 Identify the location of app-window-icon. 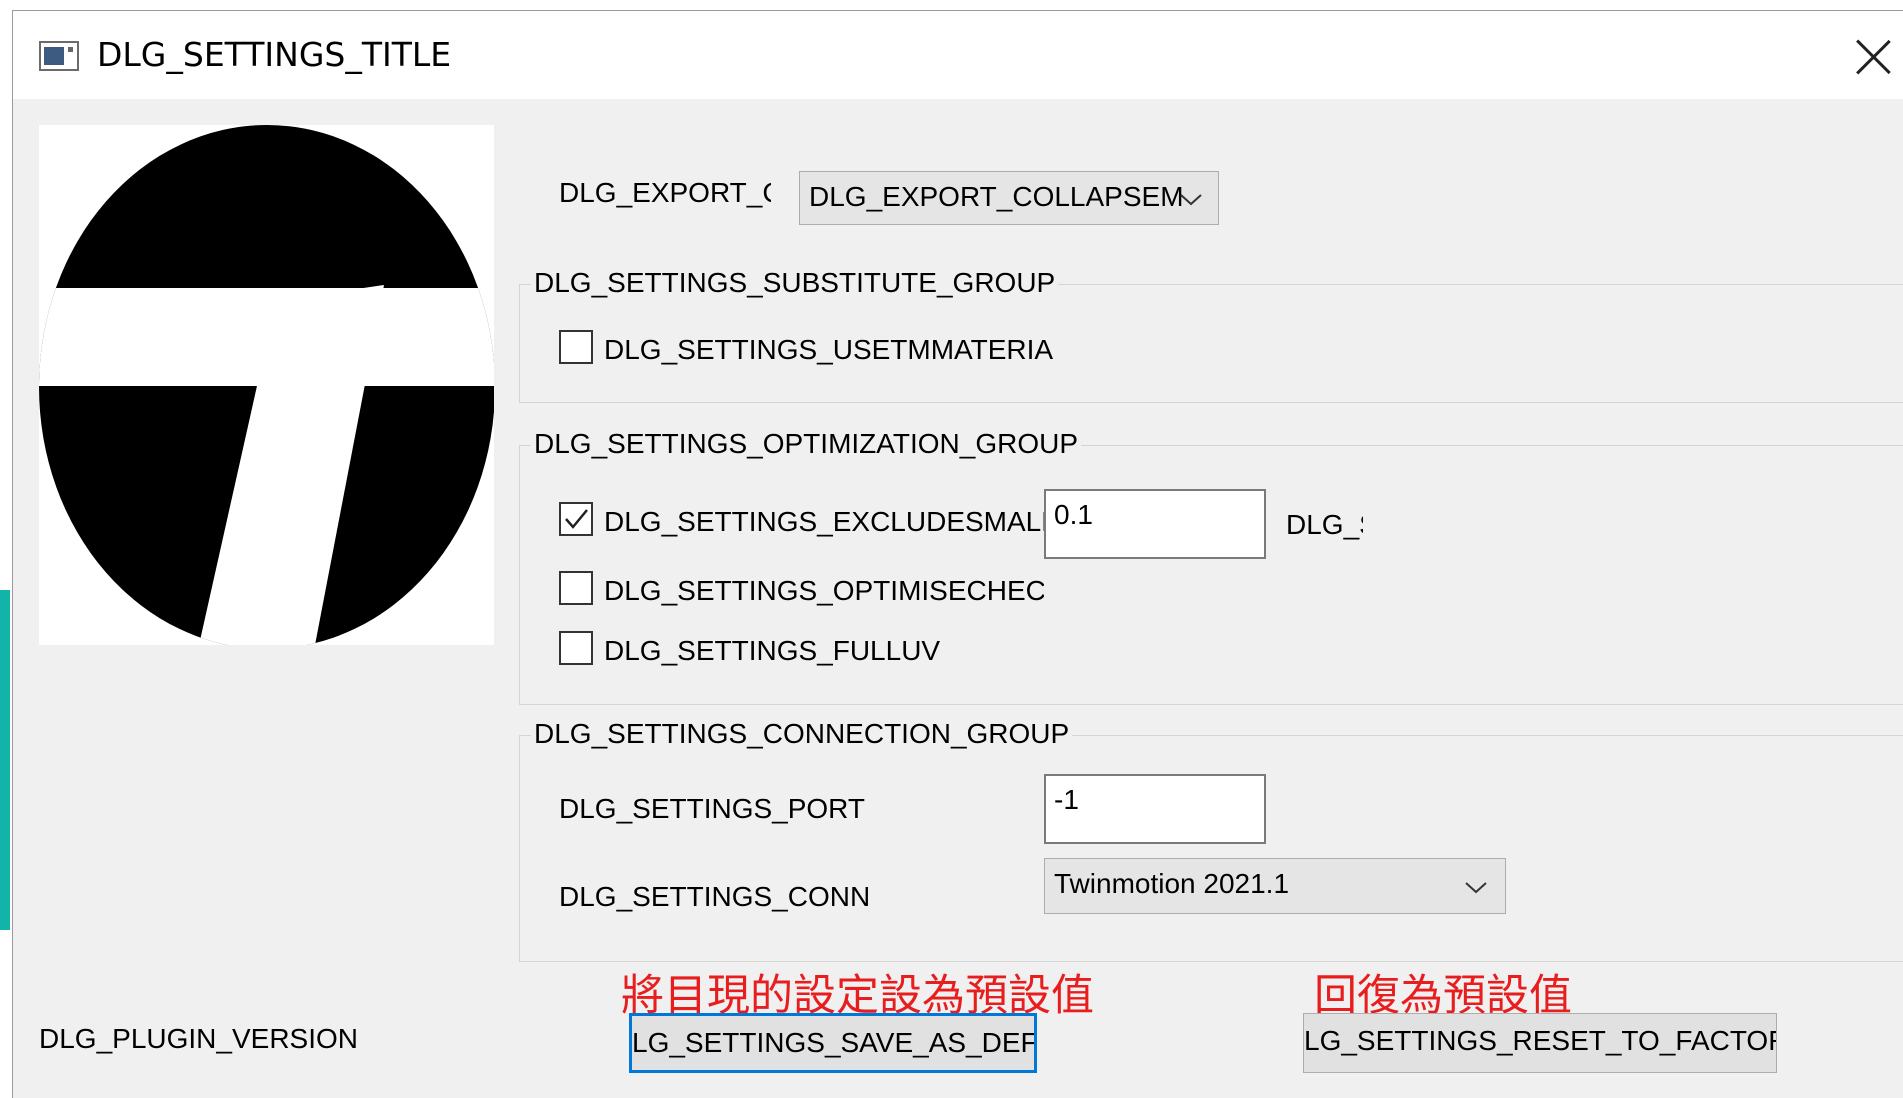
(59, 56).